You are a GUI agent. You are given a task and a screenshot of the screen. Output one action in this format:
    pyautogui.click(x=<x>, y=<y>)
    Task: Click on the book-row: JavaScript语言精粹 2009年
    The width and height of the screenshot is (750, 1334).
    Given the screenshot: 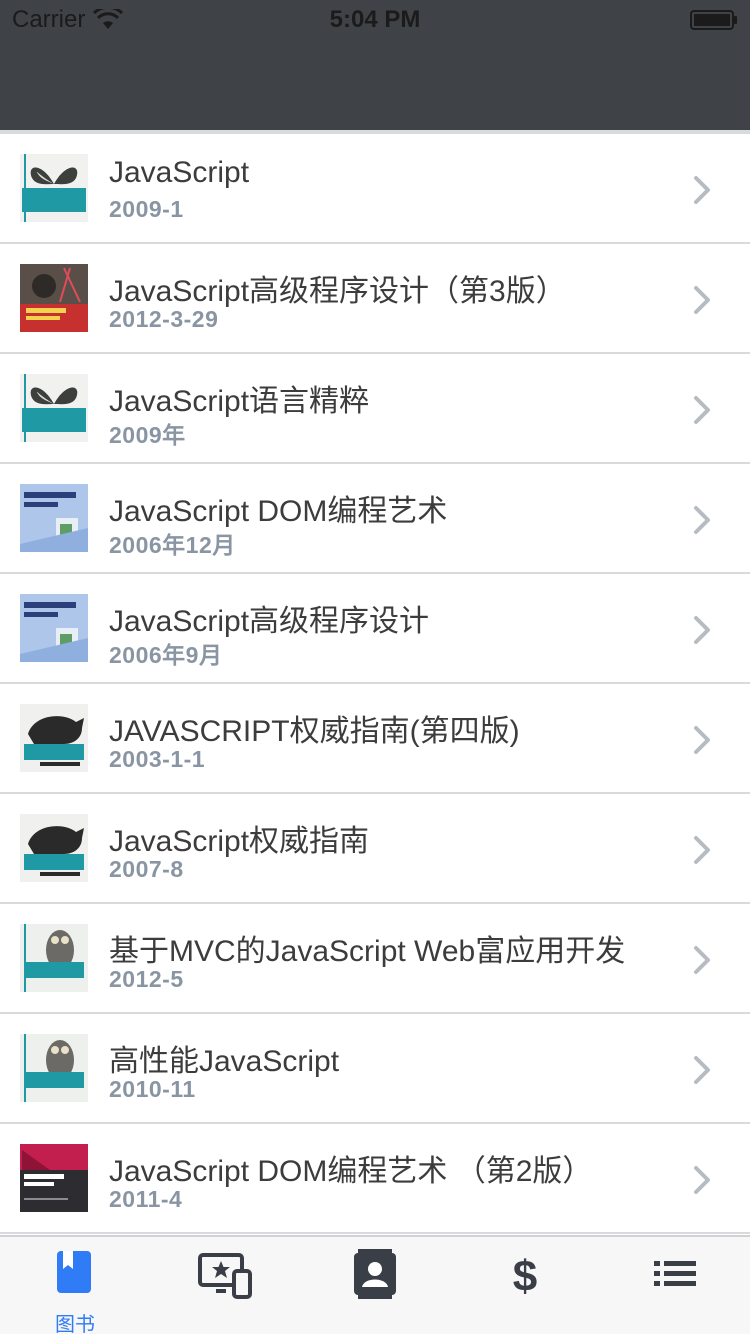 What is the action you would take?
    pyautogui.click(x=375, y=409)
    